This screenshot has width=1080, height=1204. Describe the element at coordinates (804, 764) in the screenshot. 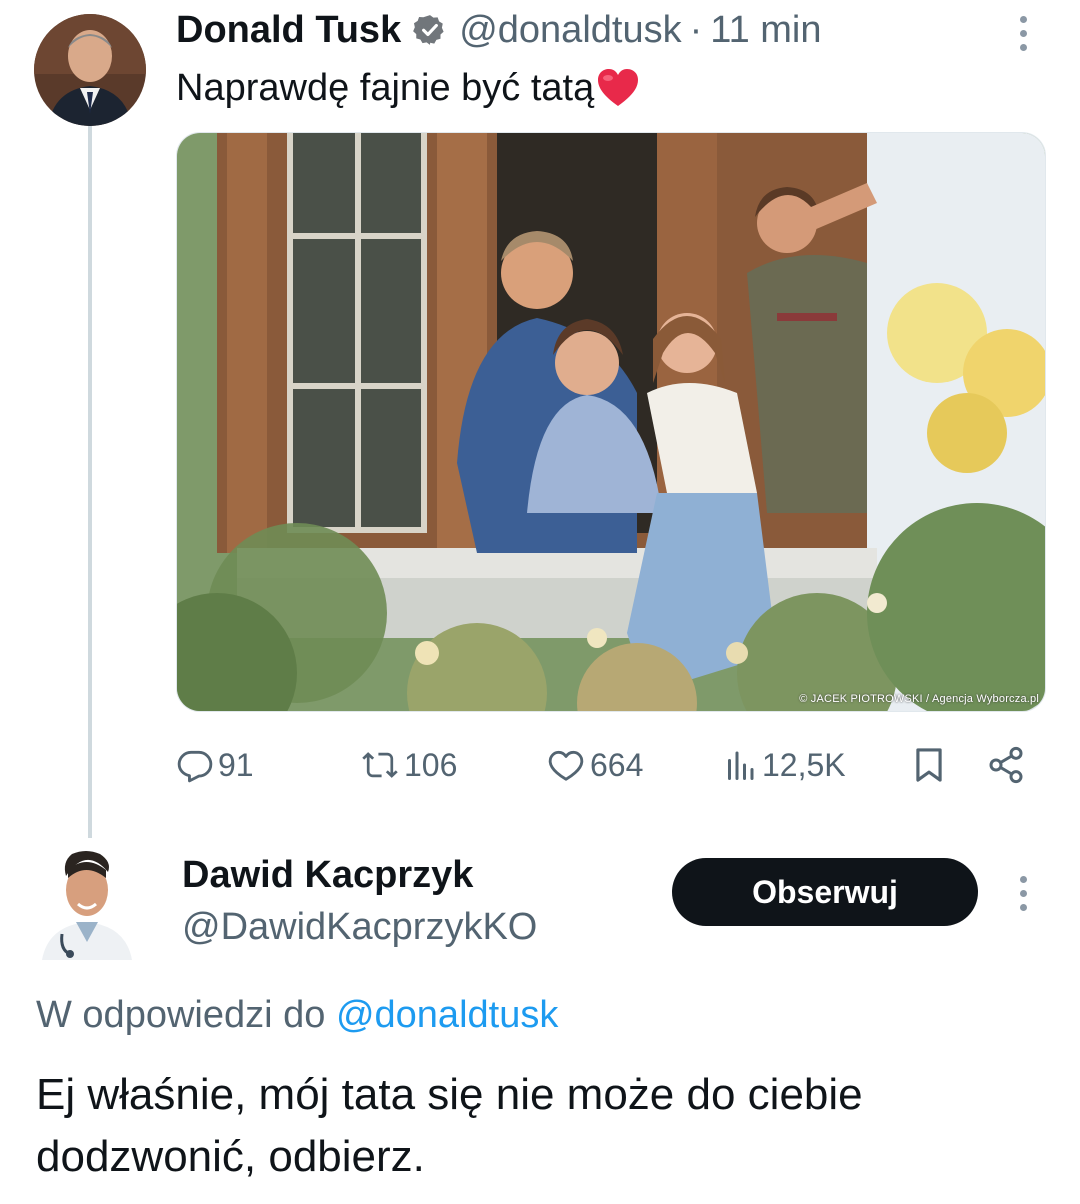

I see `view-count: 12,5K` at that location.